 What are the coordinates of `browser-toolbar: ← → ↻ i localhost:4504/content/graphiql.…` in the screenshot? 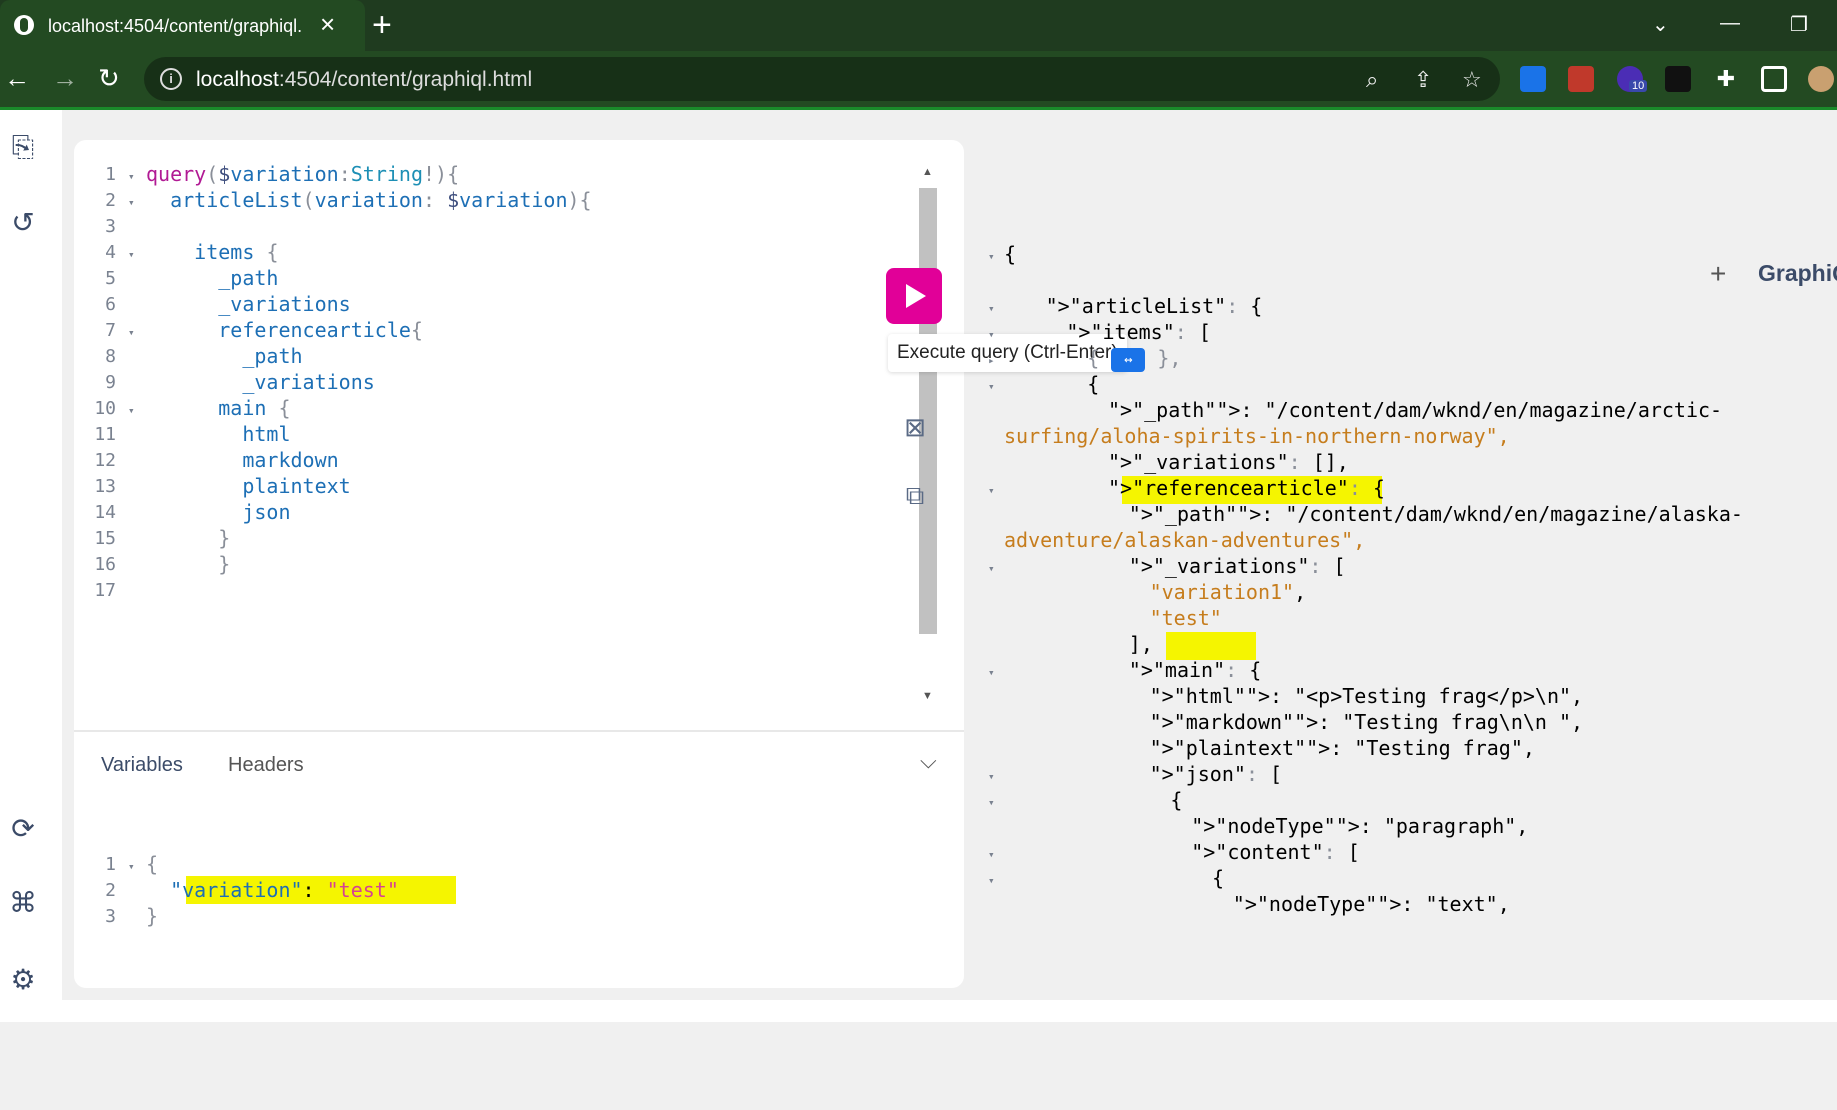 It's located at (918, 79).